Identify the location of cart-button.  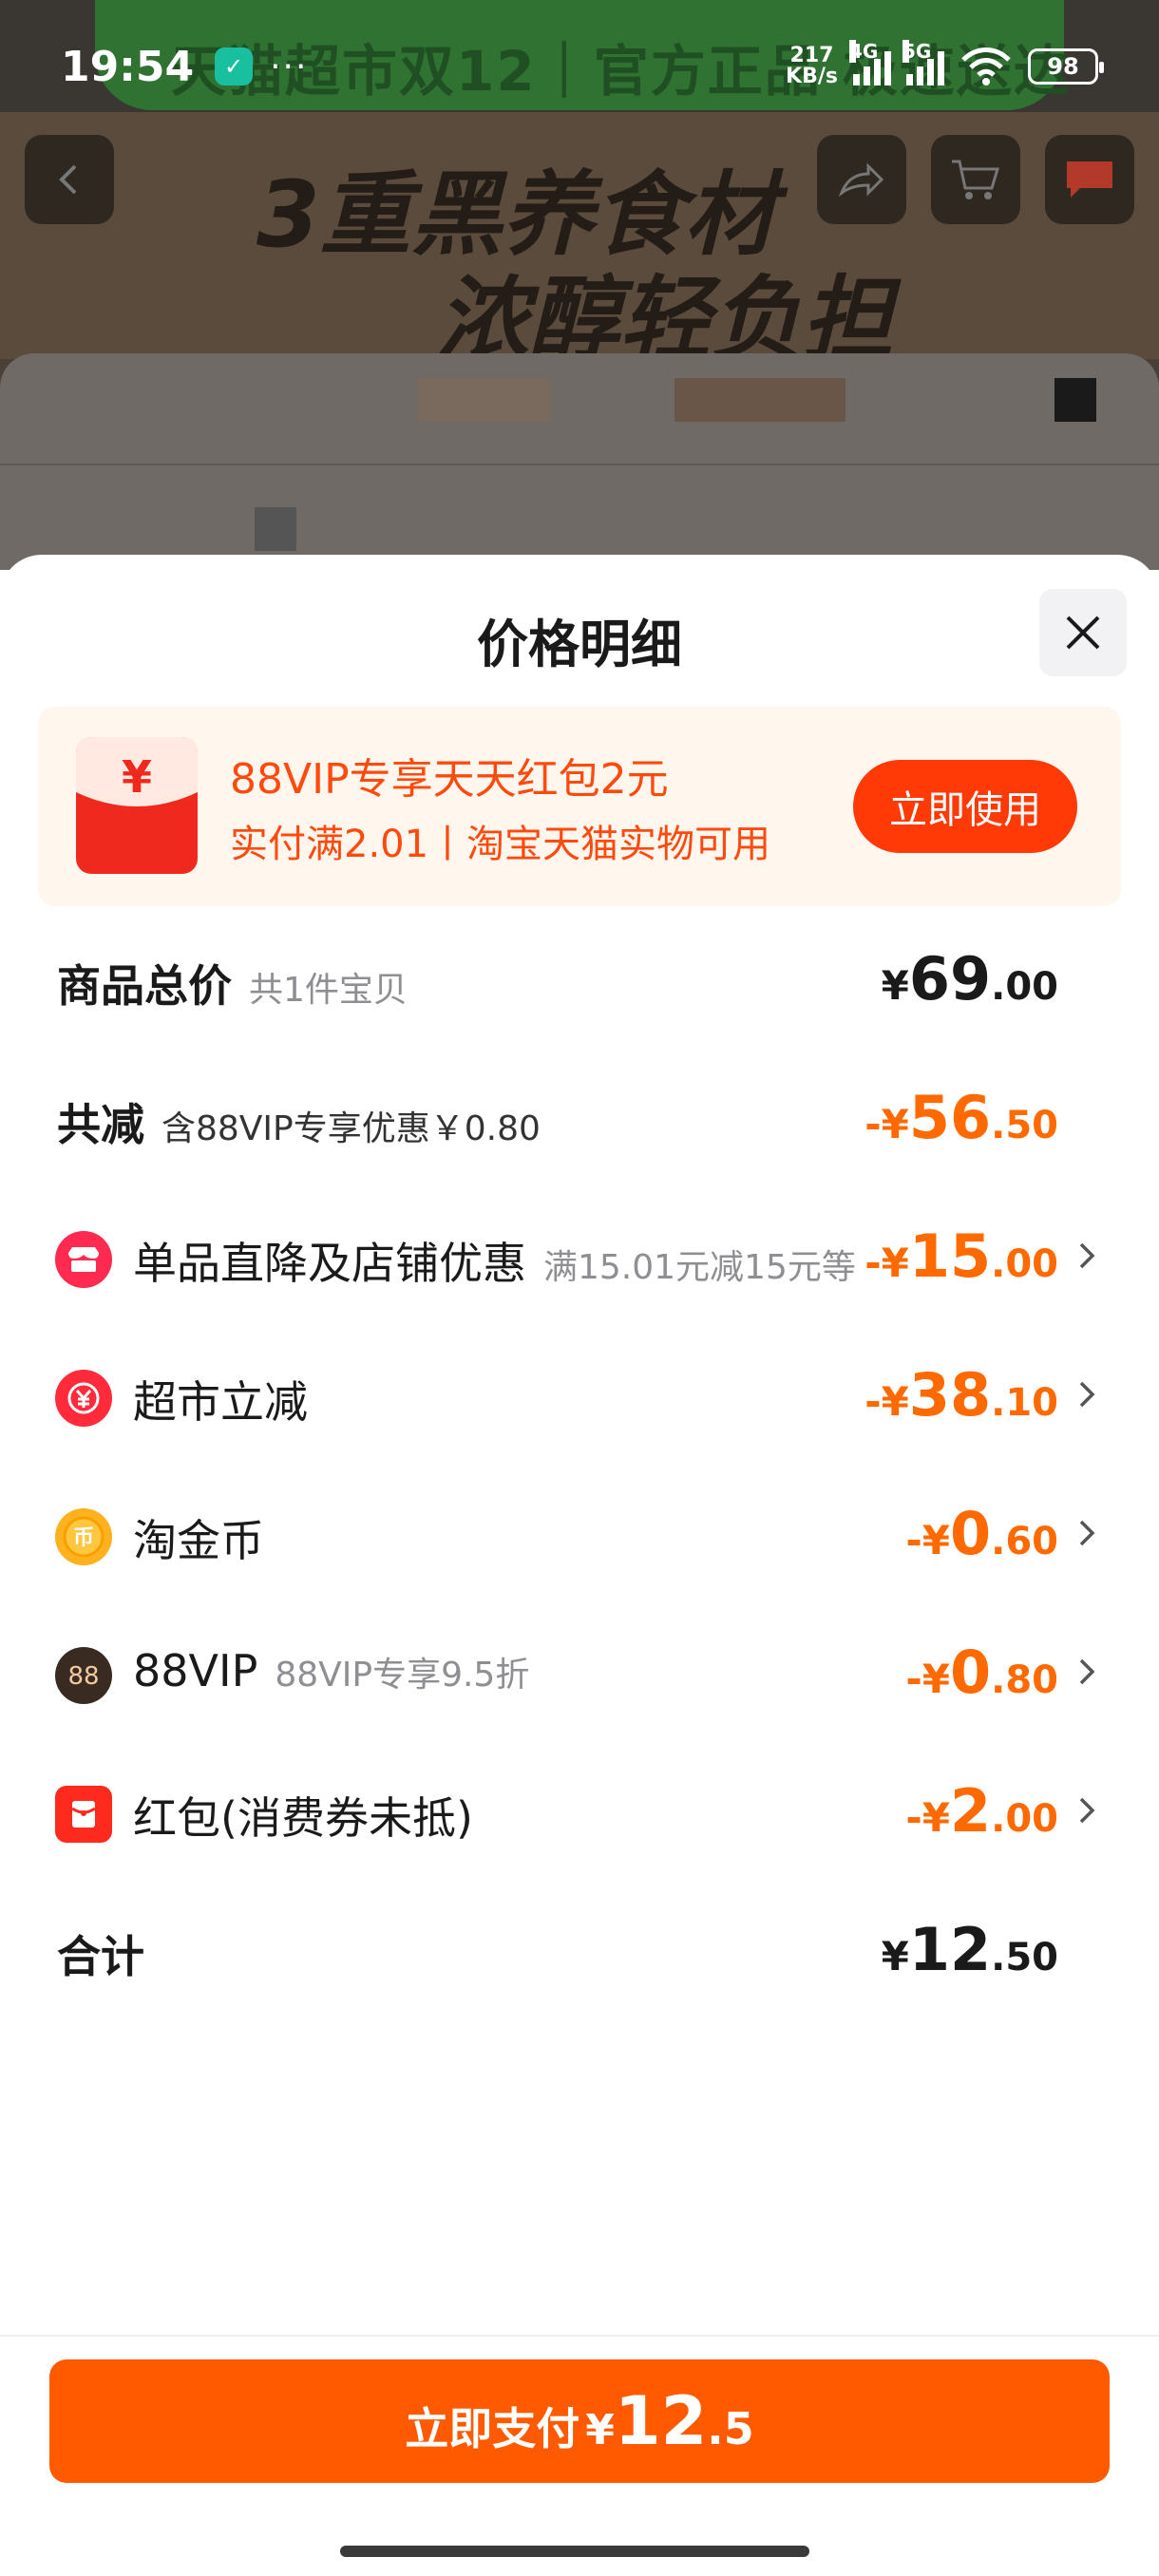
(975, 179).